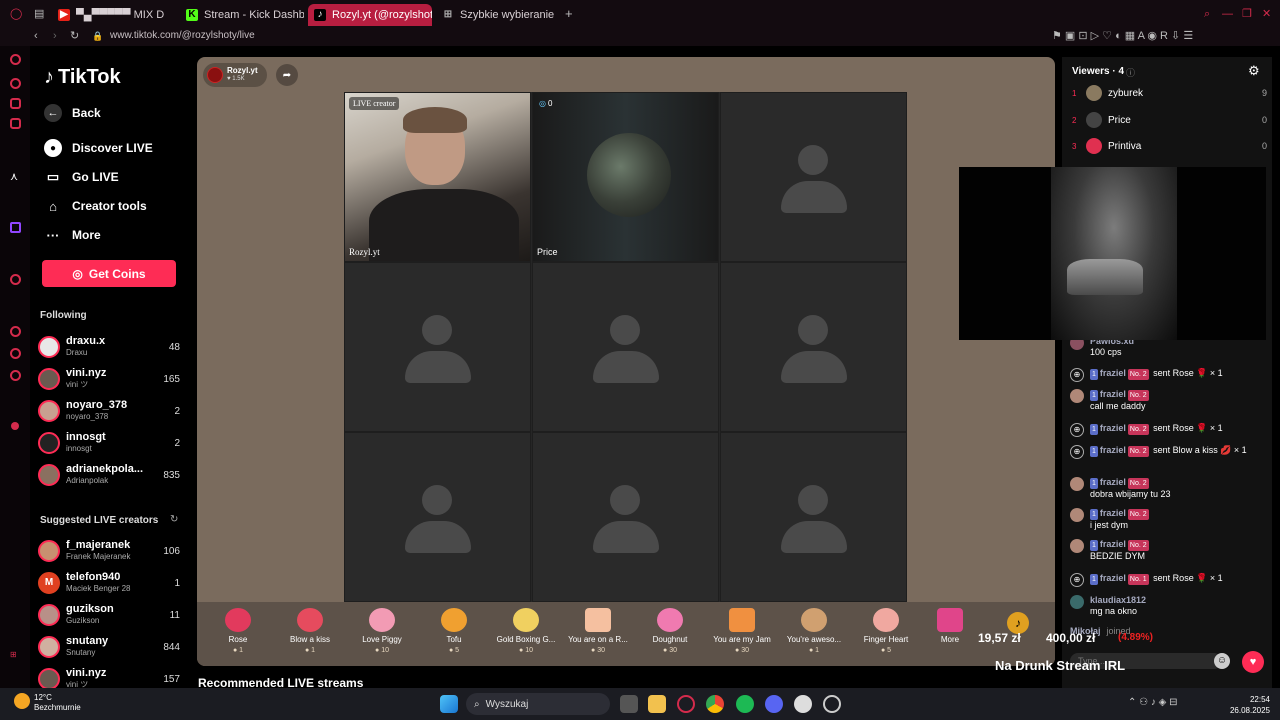 The image size is (1280, 720). What do you see at coordinates (310, 620) in the screenshot?
I see `kiss-icon` at bounding box center [310, 620].